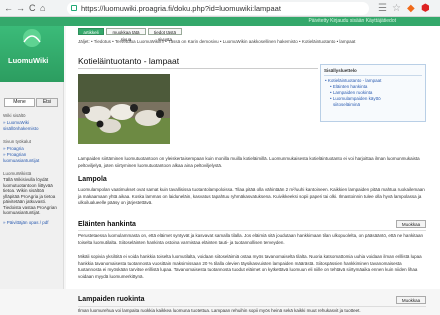  Describe the element at coordinates (373, 75) in the screenshot. I see `toc-divider` at that location.